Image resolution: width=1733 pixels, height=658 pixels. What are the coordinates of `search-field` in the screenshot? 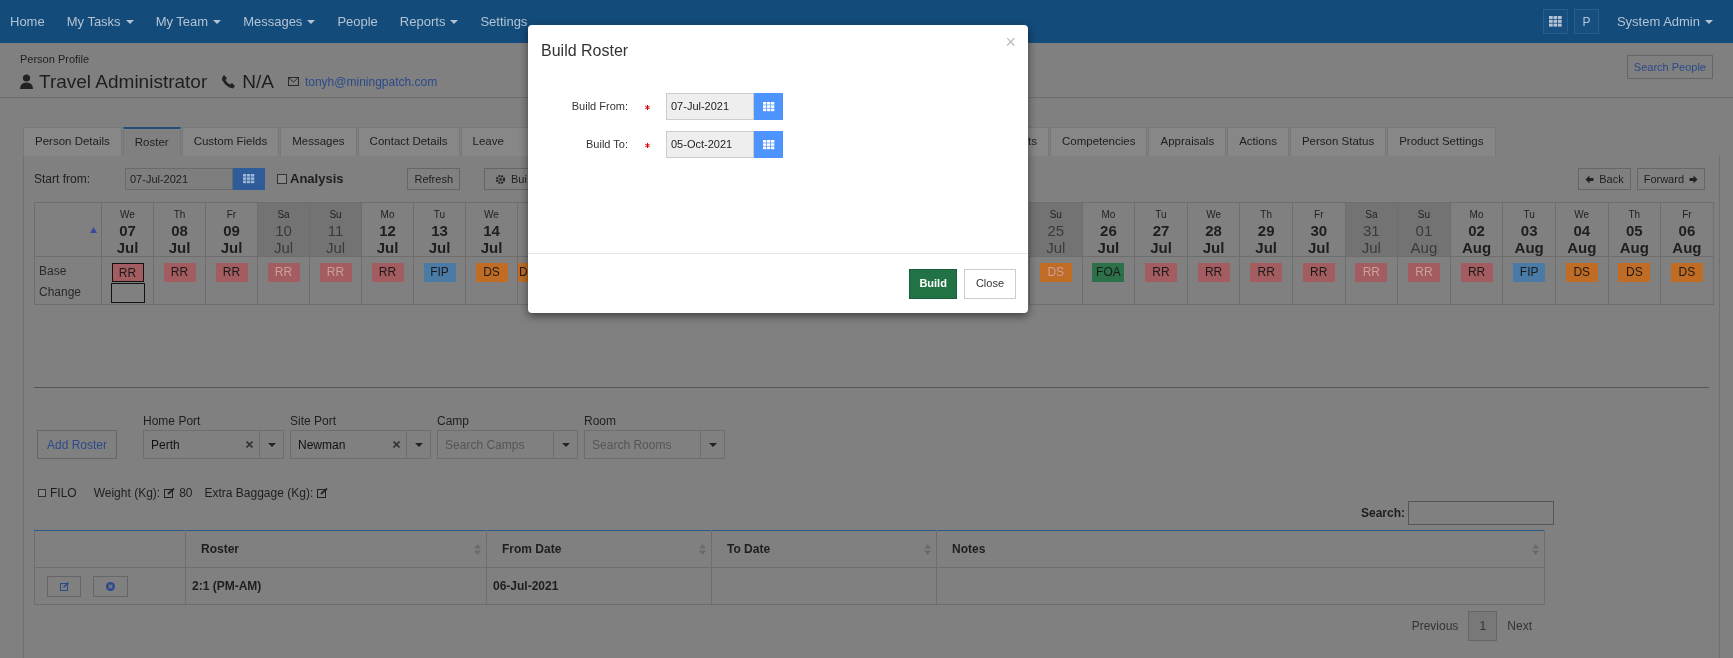 It's located at (1481, 513).